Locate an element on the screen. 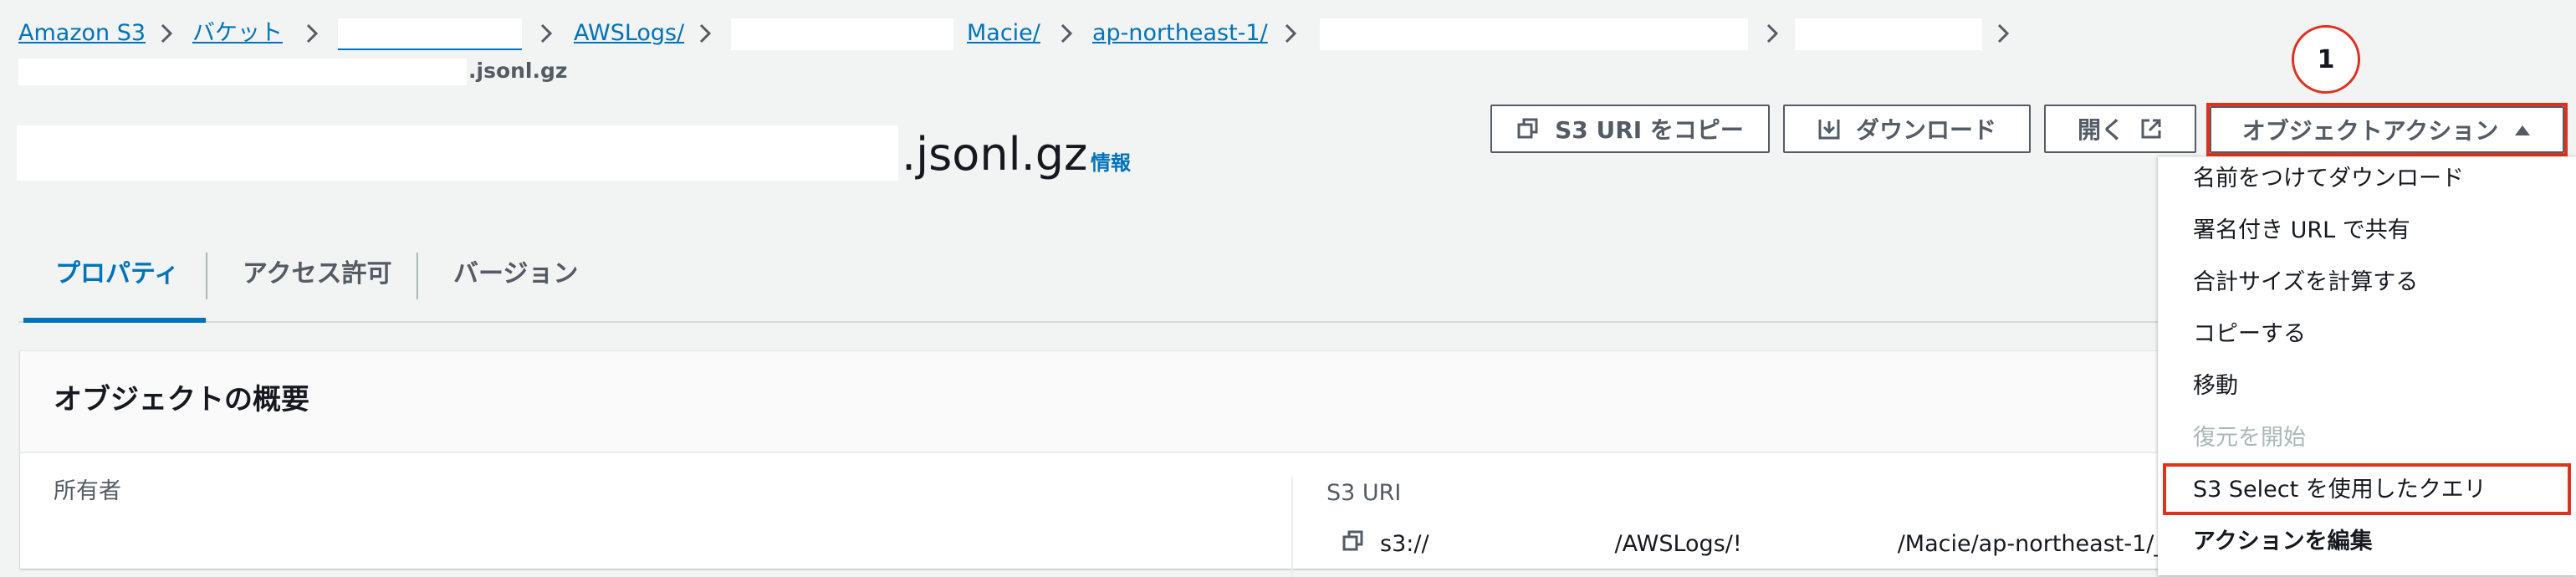 The width and height of the screenshot is (2576, 577). breadcrumb-account-id-redacted is located at coordinates (842, 34).